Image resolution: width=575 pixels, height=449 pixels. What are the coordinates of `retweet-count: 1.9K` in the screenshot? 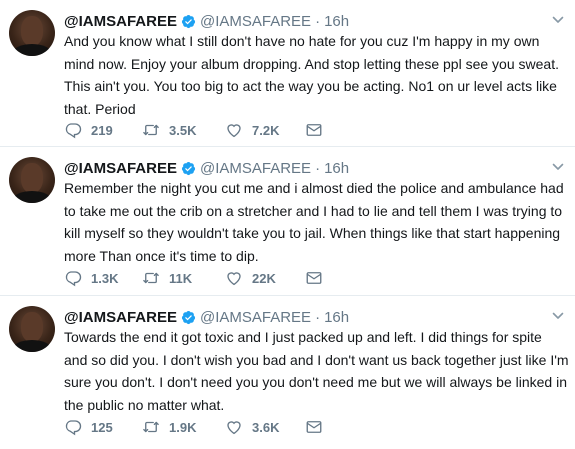 It's located at (183, 427).